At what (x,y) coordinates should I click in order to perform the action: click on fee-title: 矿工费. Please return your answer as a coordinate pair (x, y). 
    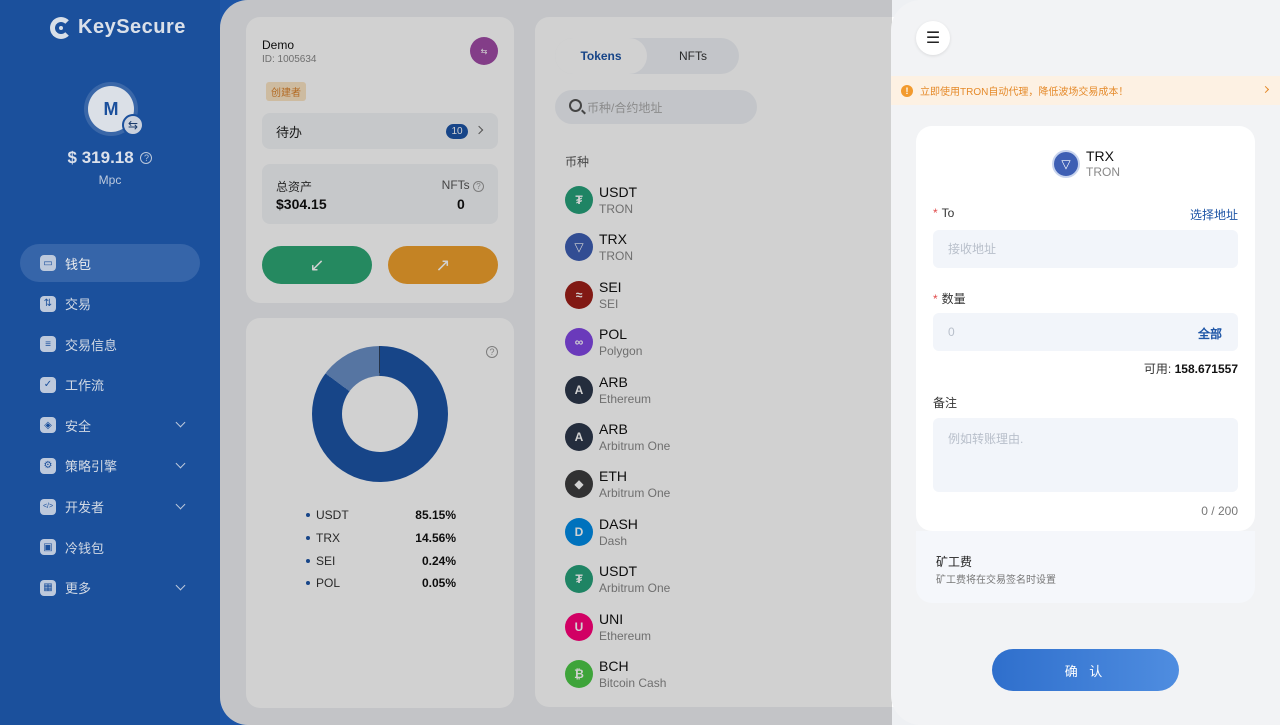
    Looking at the image, I should click on (954, 562).